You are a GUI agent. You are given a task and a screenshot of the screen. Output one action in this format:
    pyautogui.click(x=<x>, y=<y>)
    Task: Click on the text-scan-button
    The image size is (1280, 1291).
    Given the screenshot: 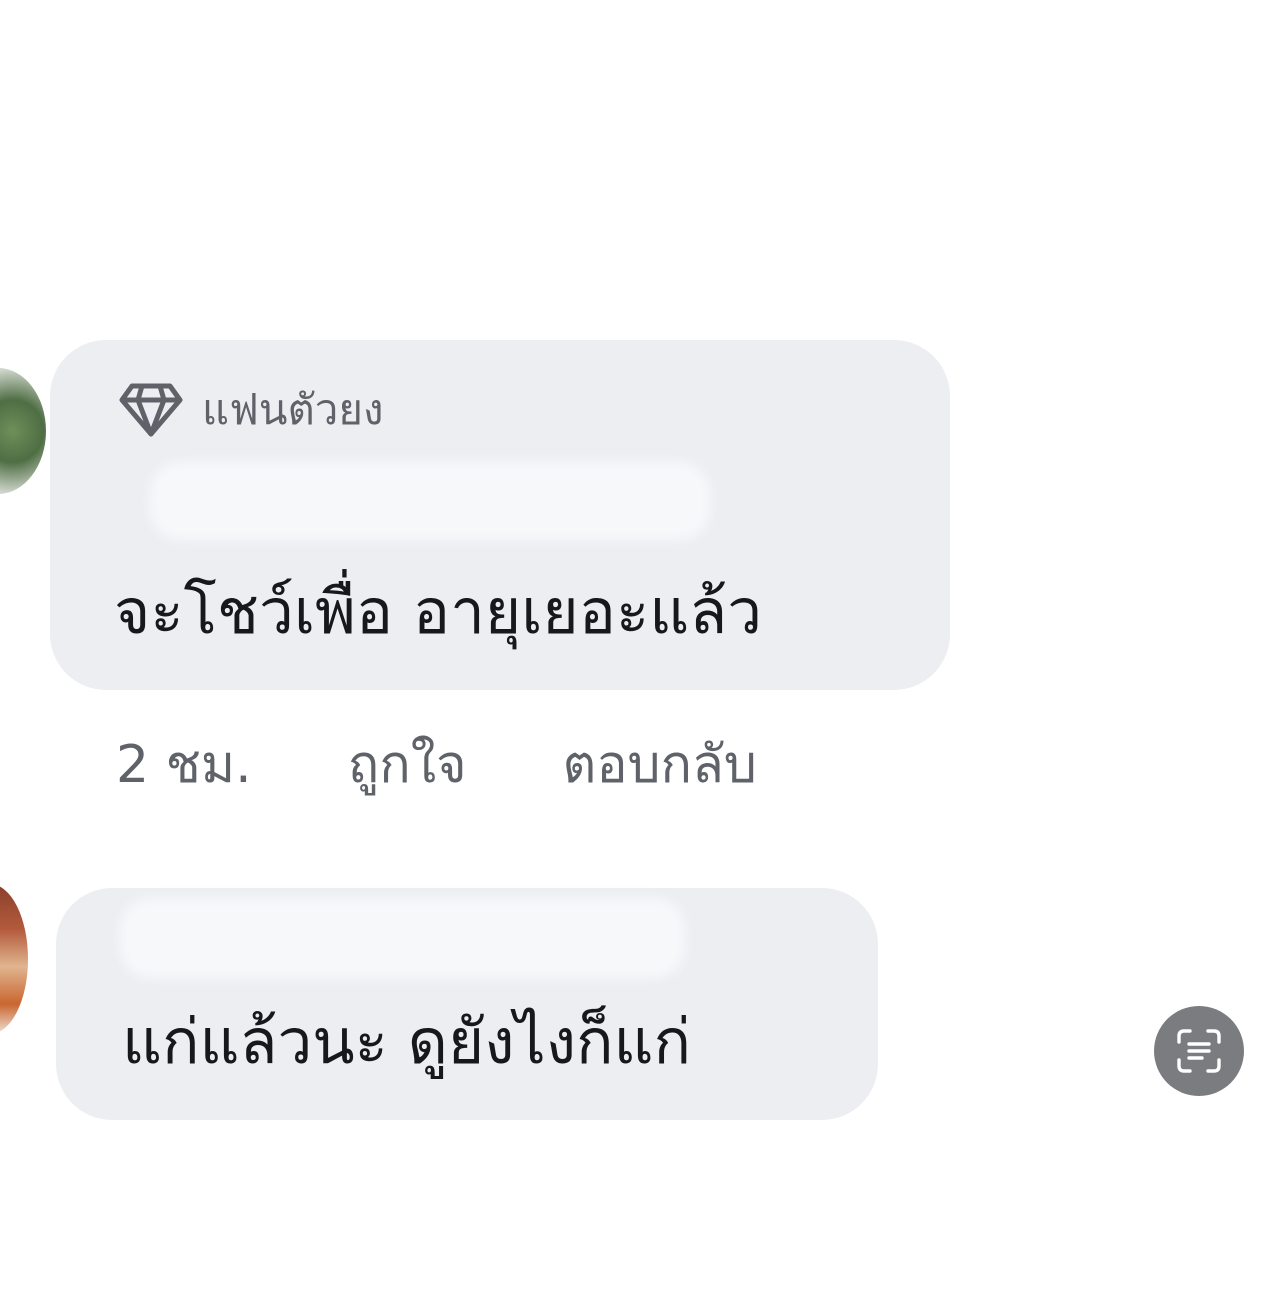 What is the action you would take?
    pyautogui.click(x=1199, y=1051)
    